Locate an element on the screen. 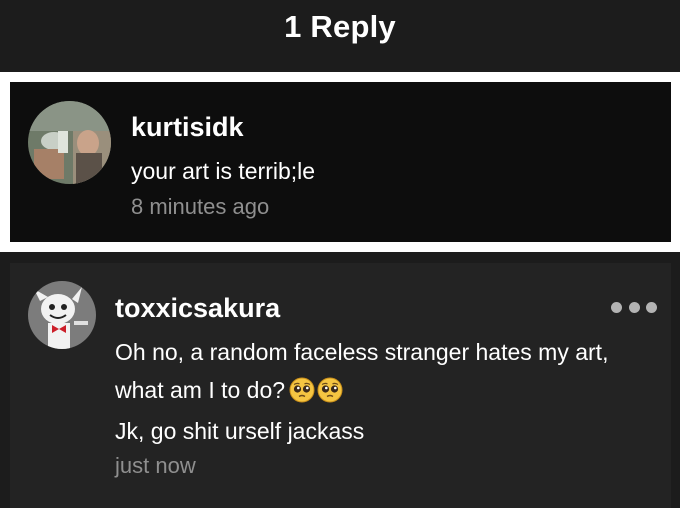  reply-avatar is located at coordinates (62, 315).